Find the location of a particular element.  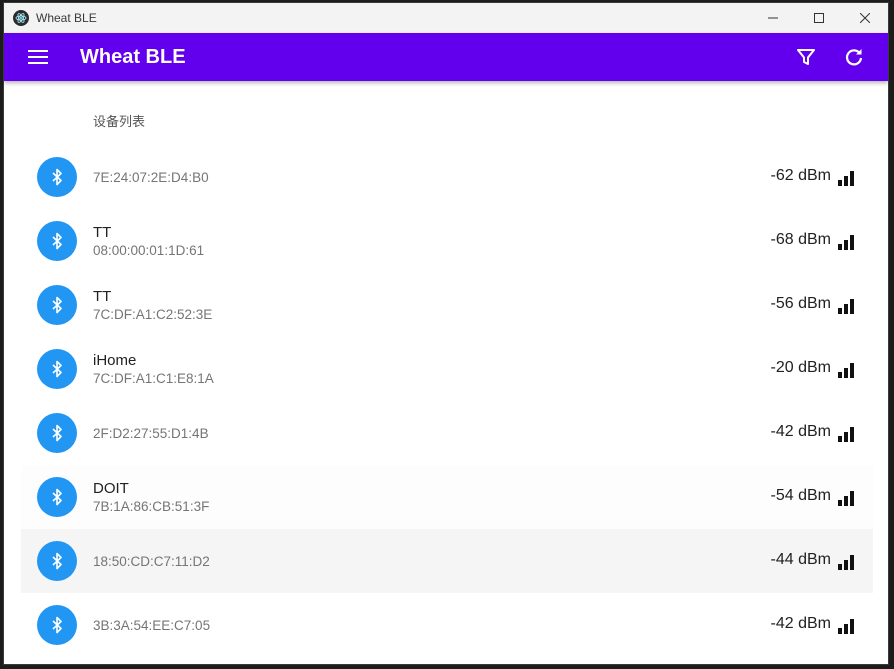

menu-button is located at coordinates (38, 57).